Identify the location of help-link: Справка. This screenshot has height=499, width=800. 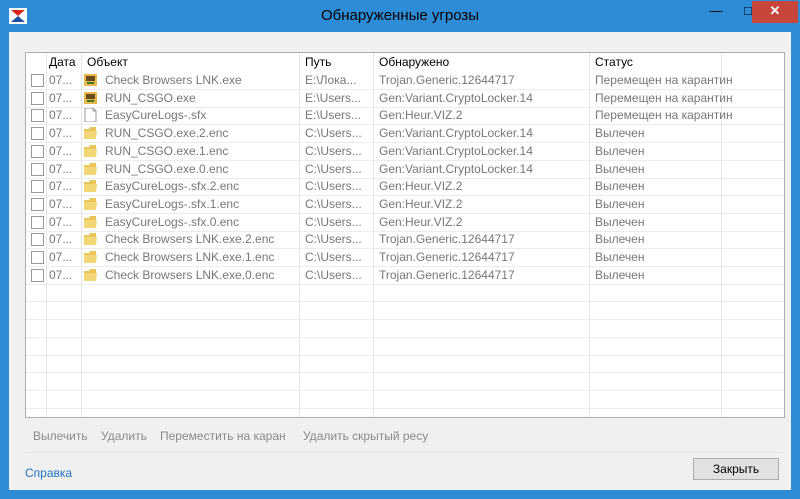
(48, 473).